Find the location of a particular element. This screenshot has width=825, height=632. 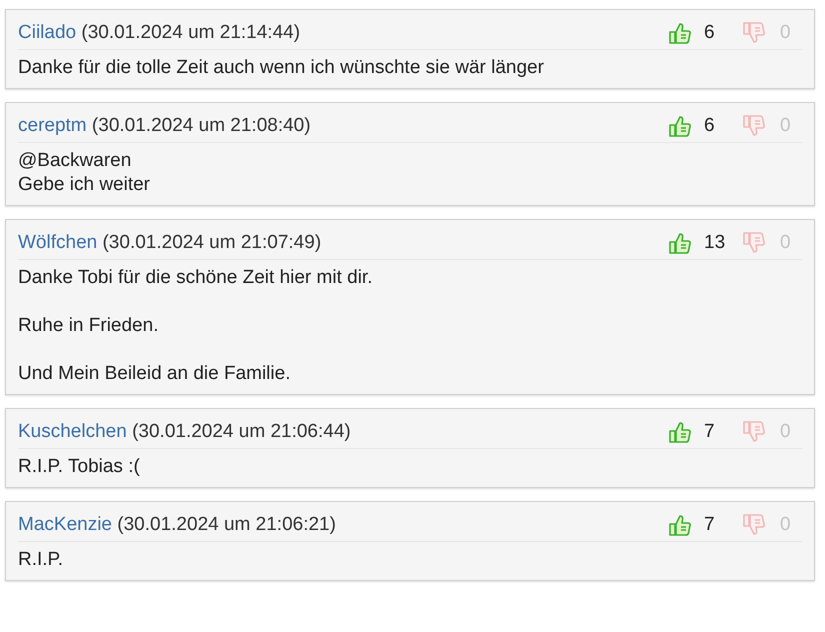

author-link: Ciilado is located at coordinates (47, 32).